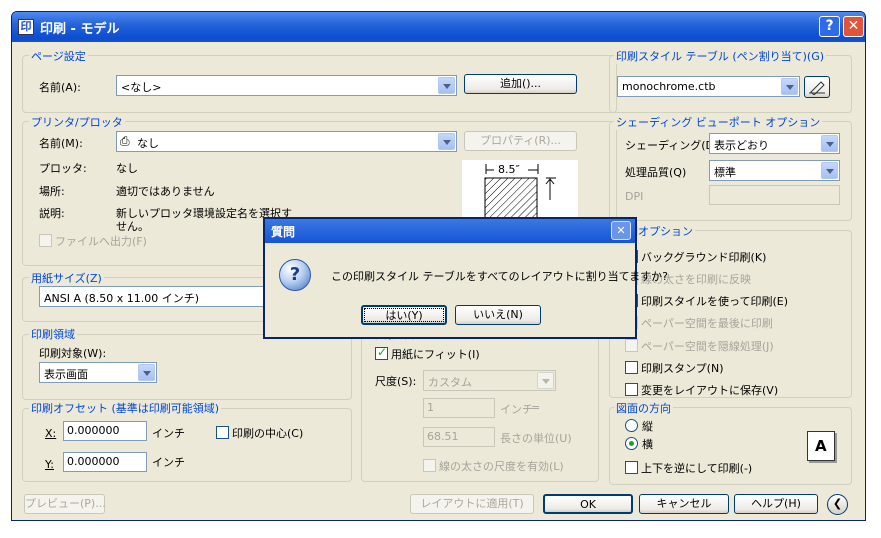  I want to click on quality-label: 処理品質(Q), so click(656, 172).